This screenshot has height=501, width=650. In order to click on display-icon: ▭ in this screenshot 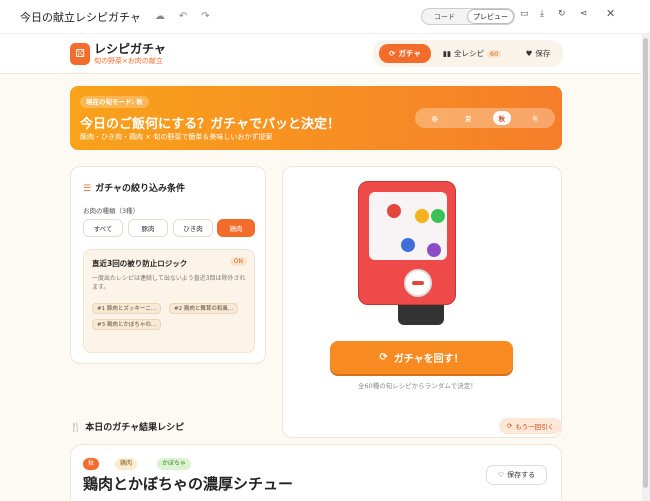, I will do `click(524, 14)`.